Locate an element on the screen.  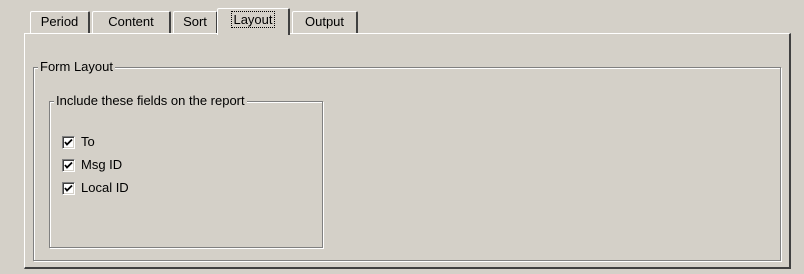
checkbox-local-id-label: Local ID is located at coordinates (105, 187).